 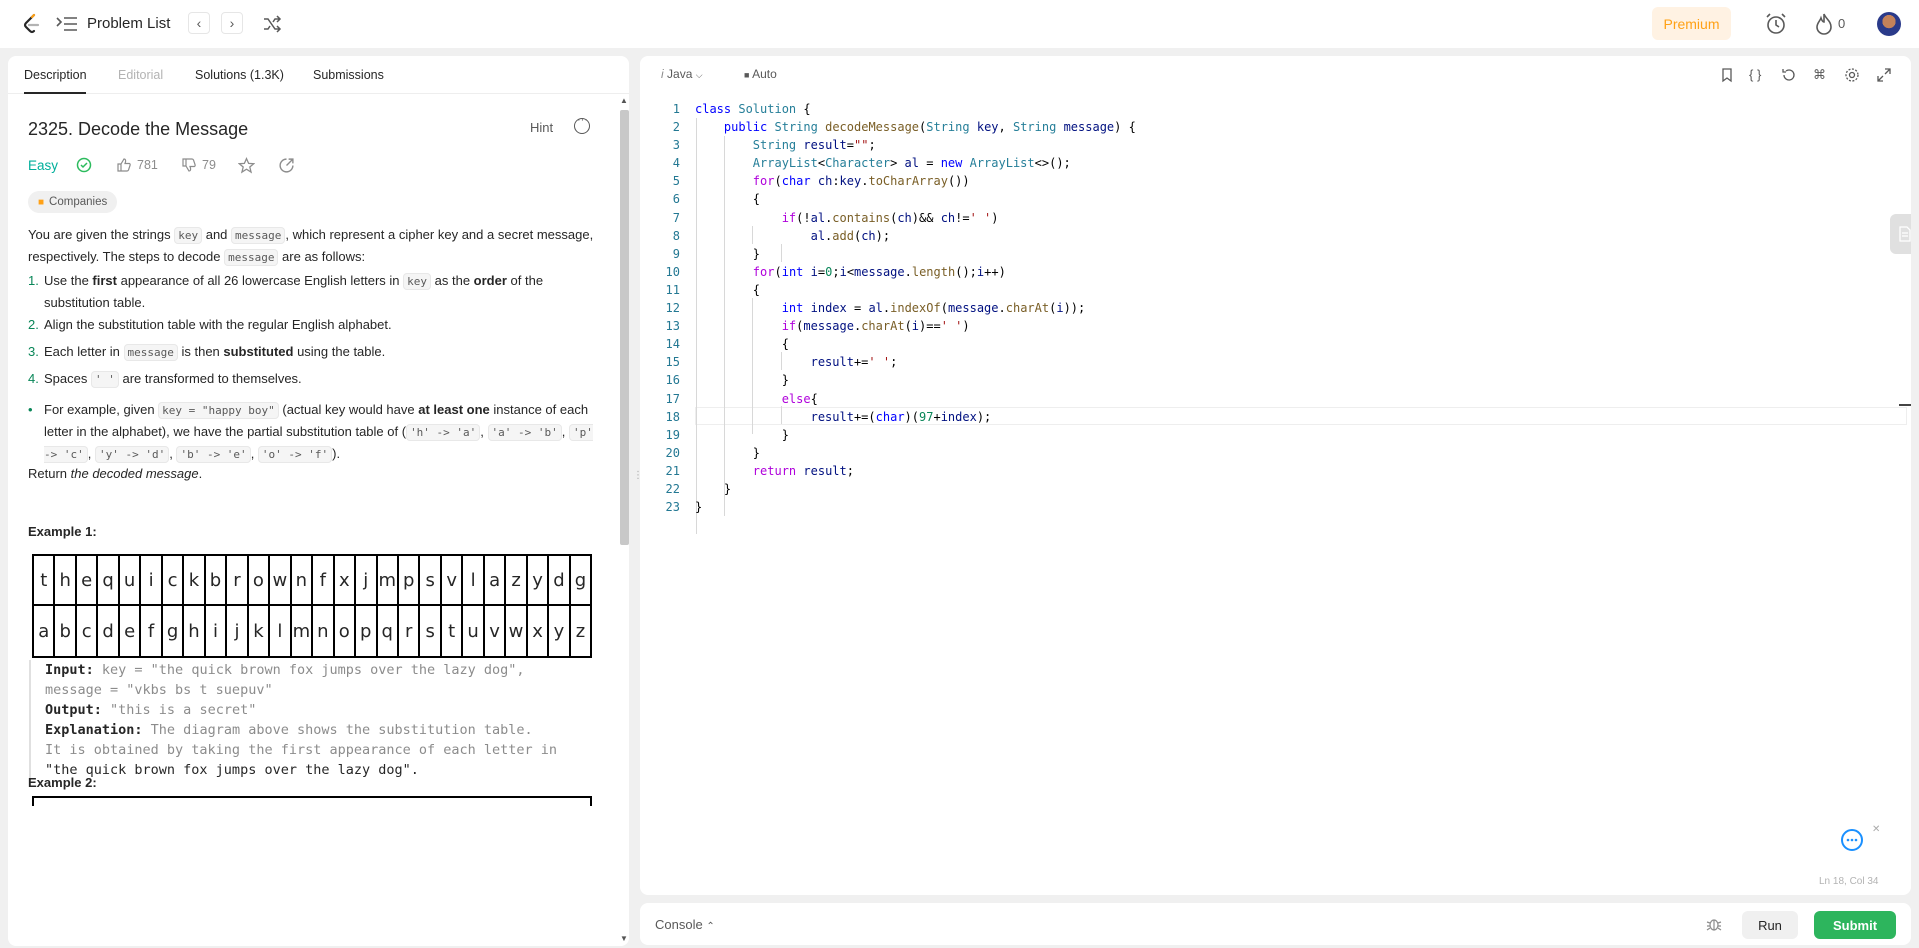 I want to click on reset-icon, so click(x=1789, y=75).